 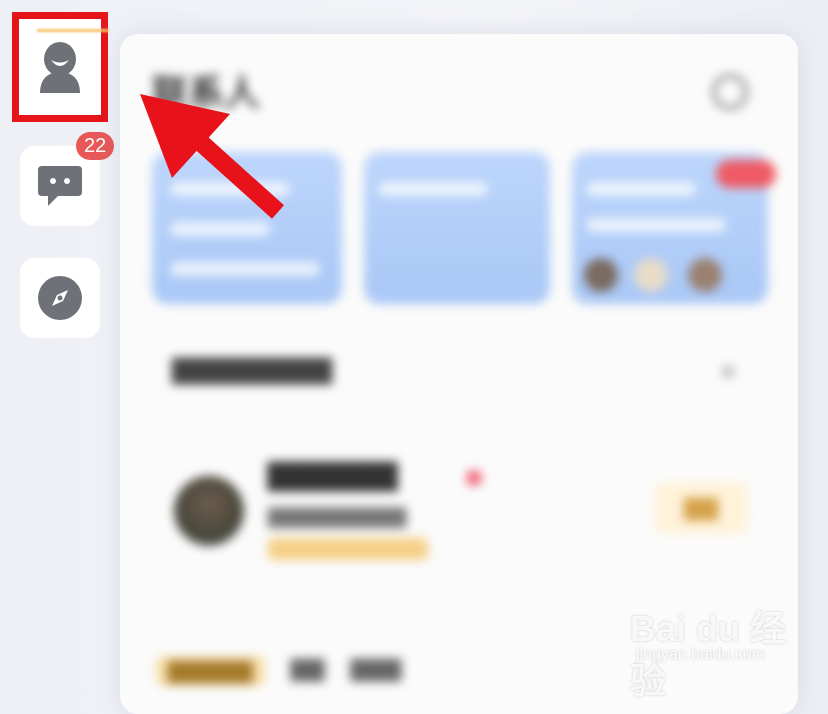 What do you see at coordinates (730, 92) in the screenshot?
I see `search-icon` at bounding box center [730, 92].